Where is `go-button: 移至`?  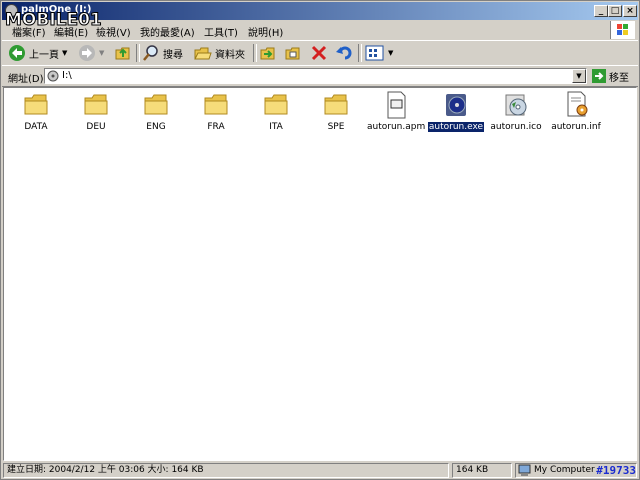 go-button: 移至 is located at coordinates (610, 76).